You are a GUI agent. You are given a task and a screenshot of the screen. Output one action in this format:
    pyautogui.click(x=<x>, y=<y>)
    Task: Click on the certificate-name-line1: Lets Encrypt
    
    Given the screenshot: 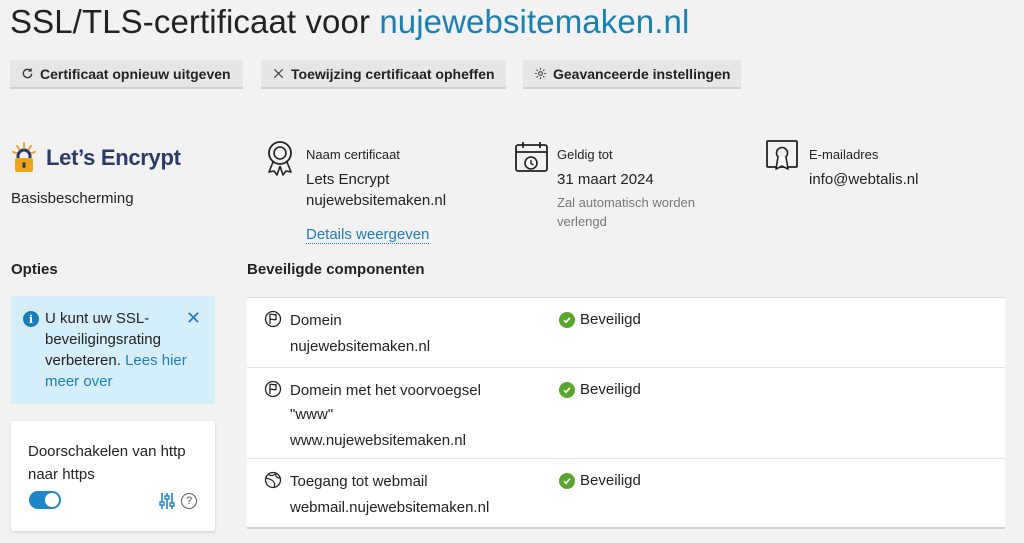 What is the action you would take?
    pyautogui.click(x=348, y=179)
    